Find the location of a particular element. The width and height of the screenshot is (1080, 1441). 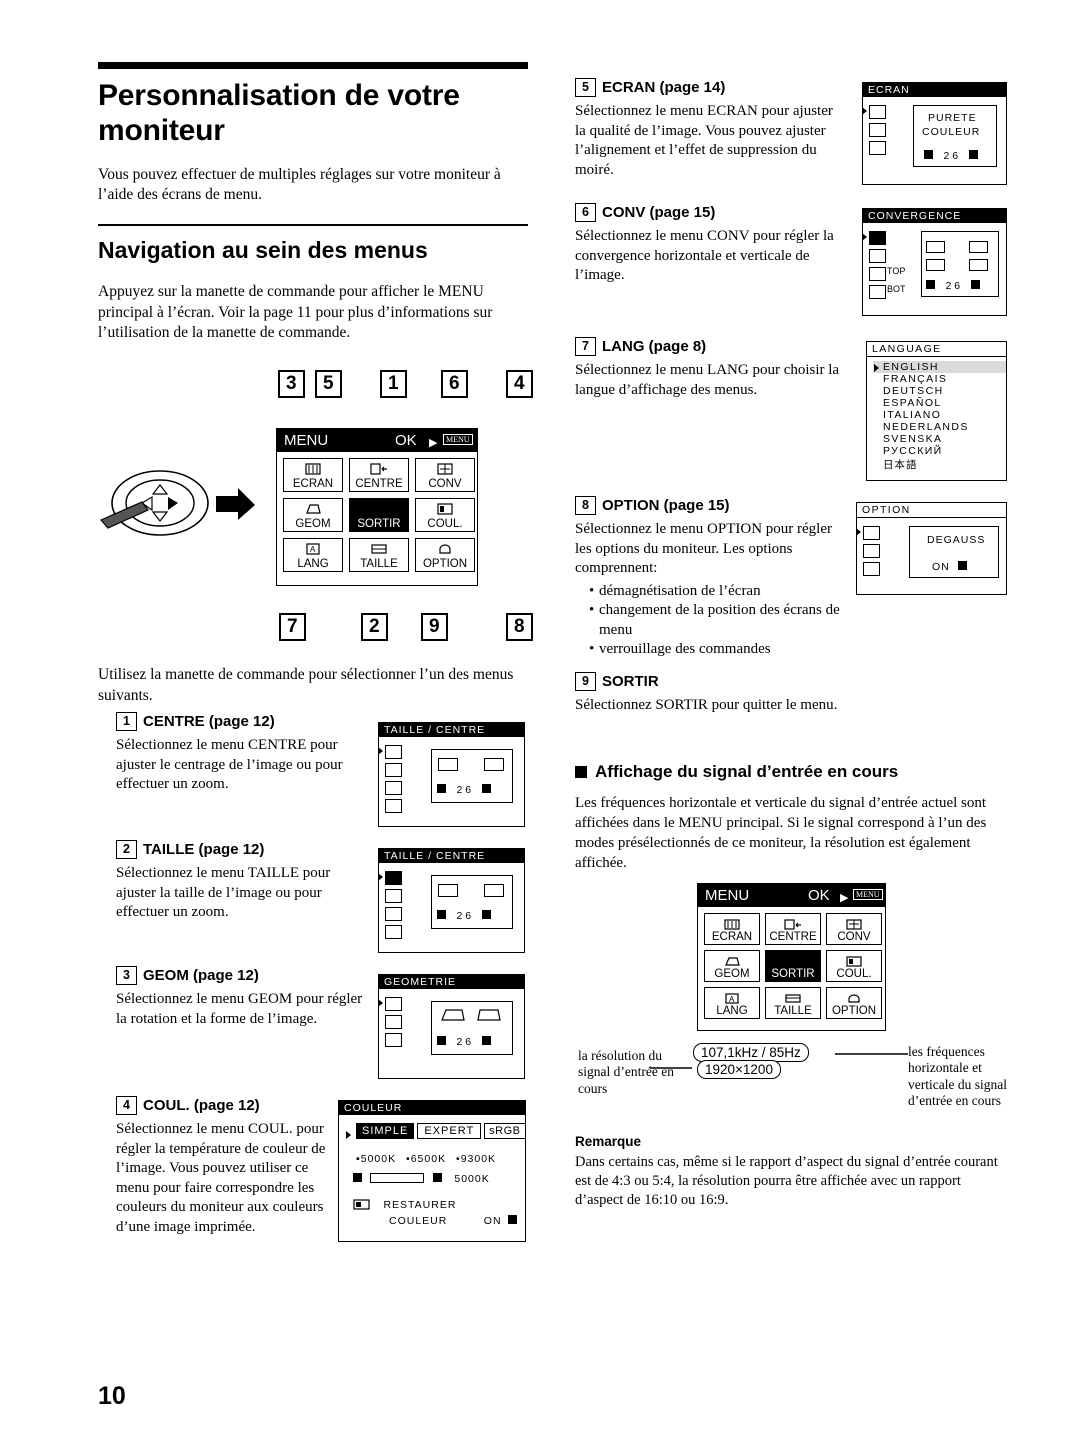

center-v-icon is located at coordinates (393, 806).